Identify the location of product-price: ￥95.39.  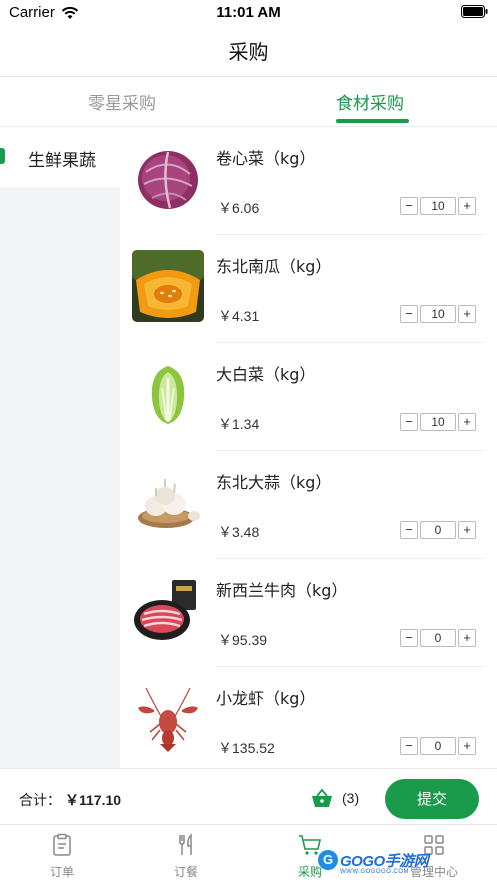
(243, 640).